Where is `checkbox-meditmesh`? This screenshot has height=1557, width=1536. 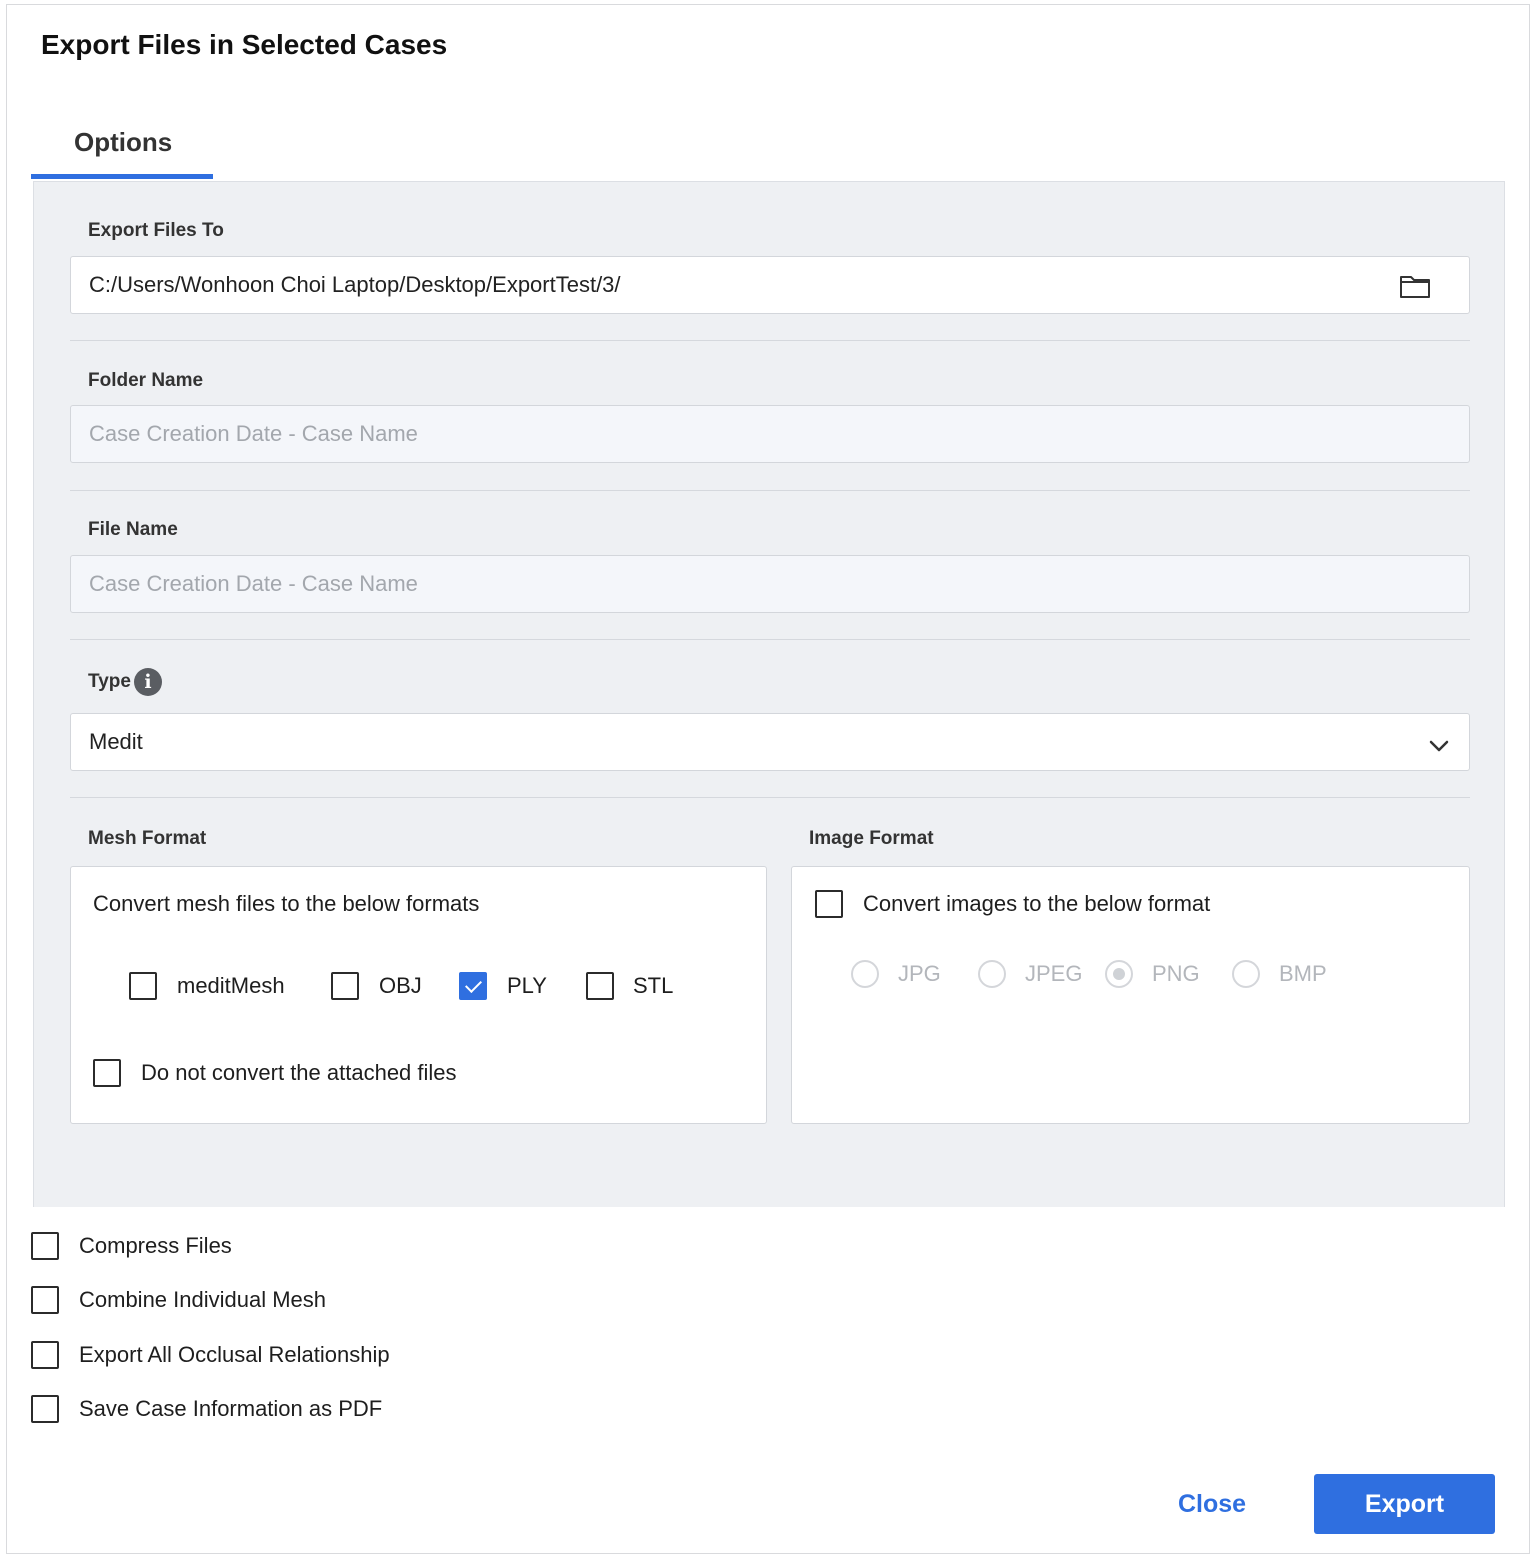
checkbox-meditmesh is located at coordinates (143, 986).